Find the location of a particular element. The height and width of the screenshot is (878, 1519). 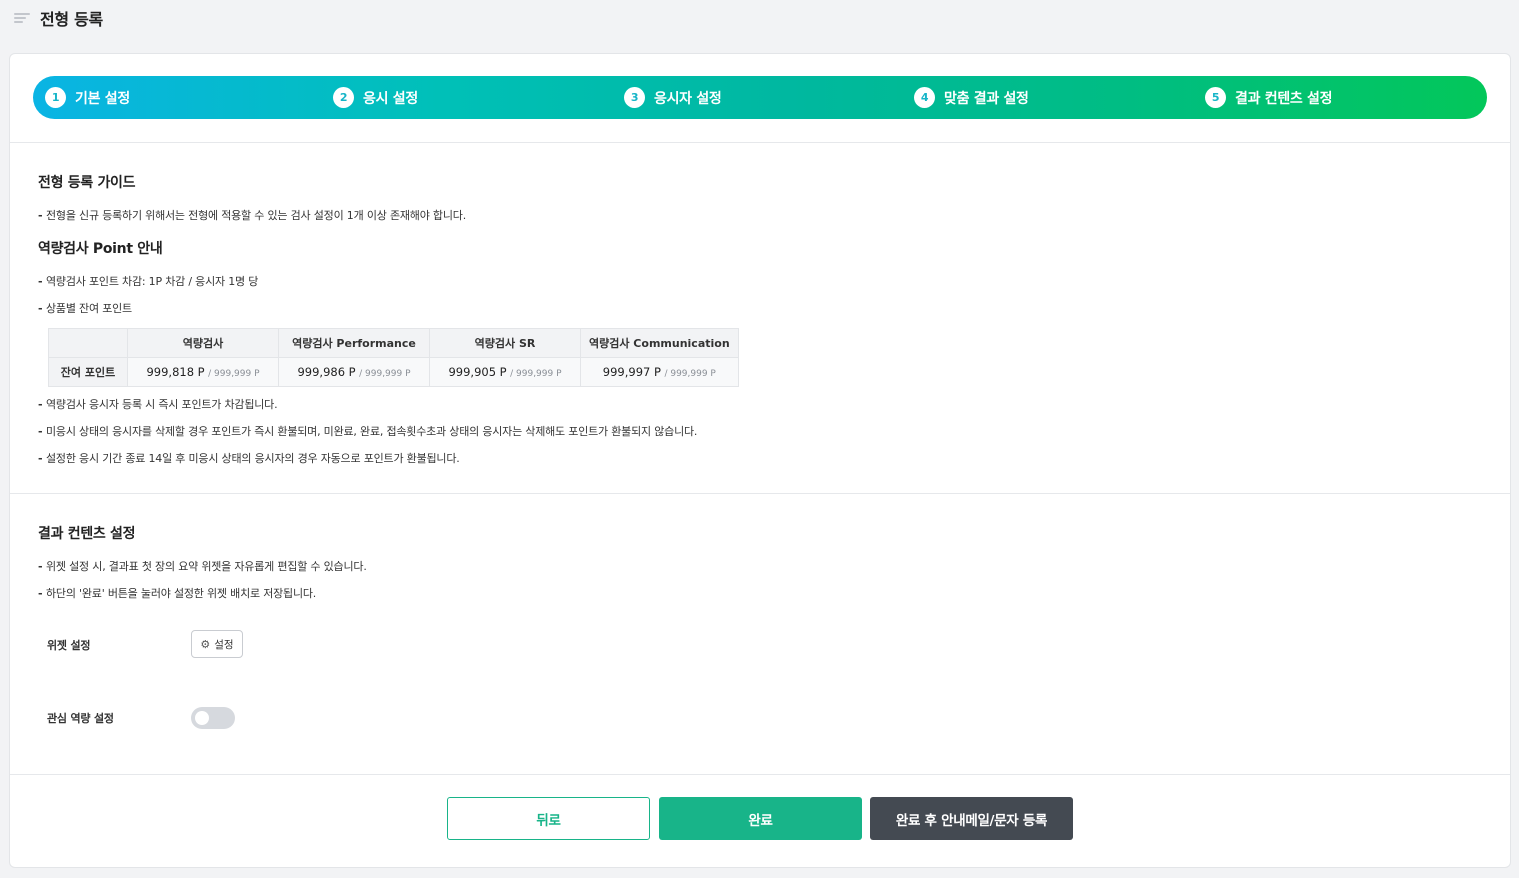

step-number: 5 is located at coordinates (1215, 97).